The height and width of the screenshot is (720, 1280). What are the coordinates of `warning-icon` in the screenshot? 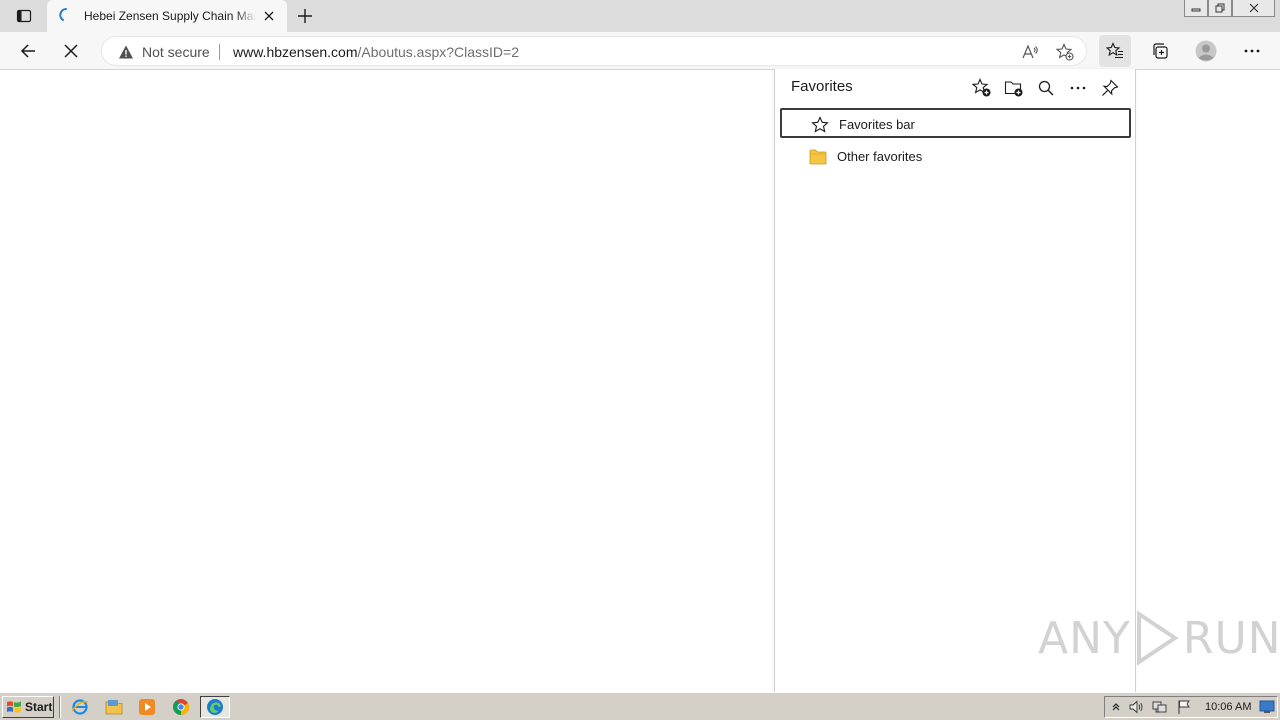 It's located at (126, 52).